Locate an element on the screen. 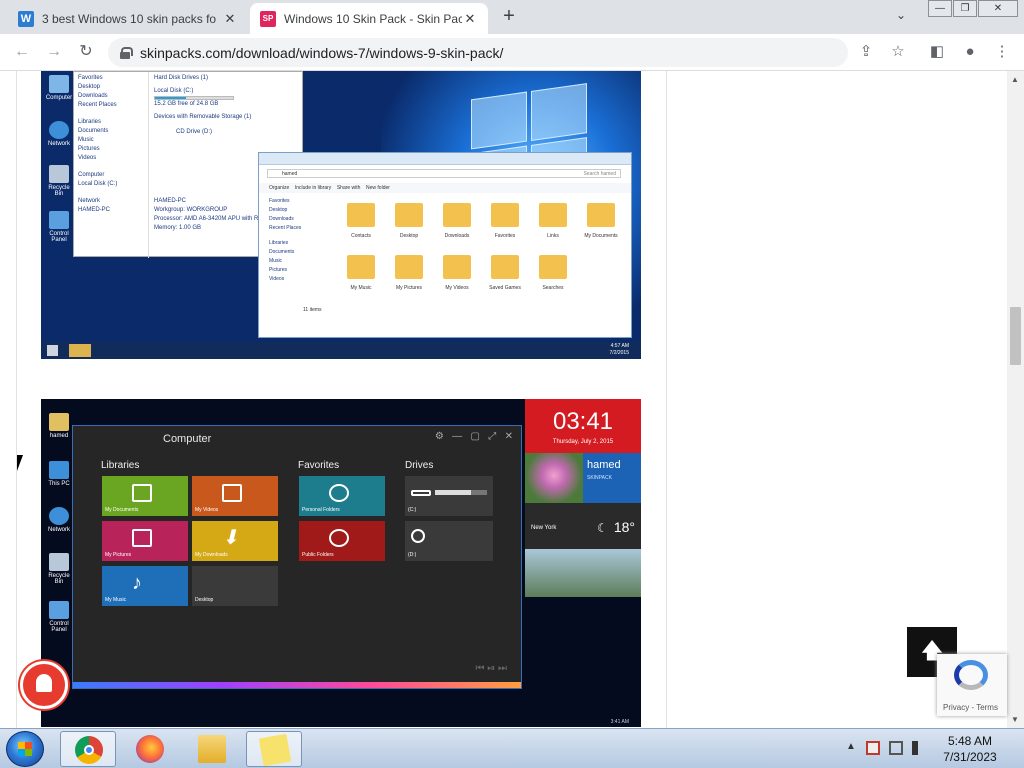 The width and height of the screenshot is (1024, 768). recycle-bin-icon: Recycle Bin is located at coordinates (59, 569).